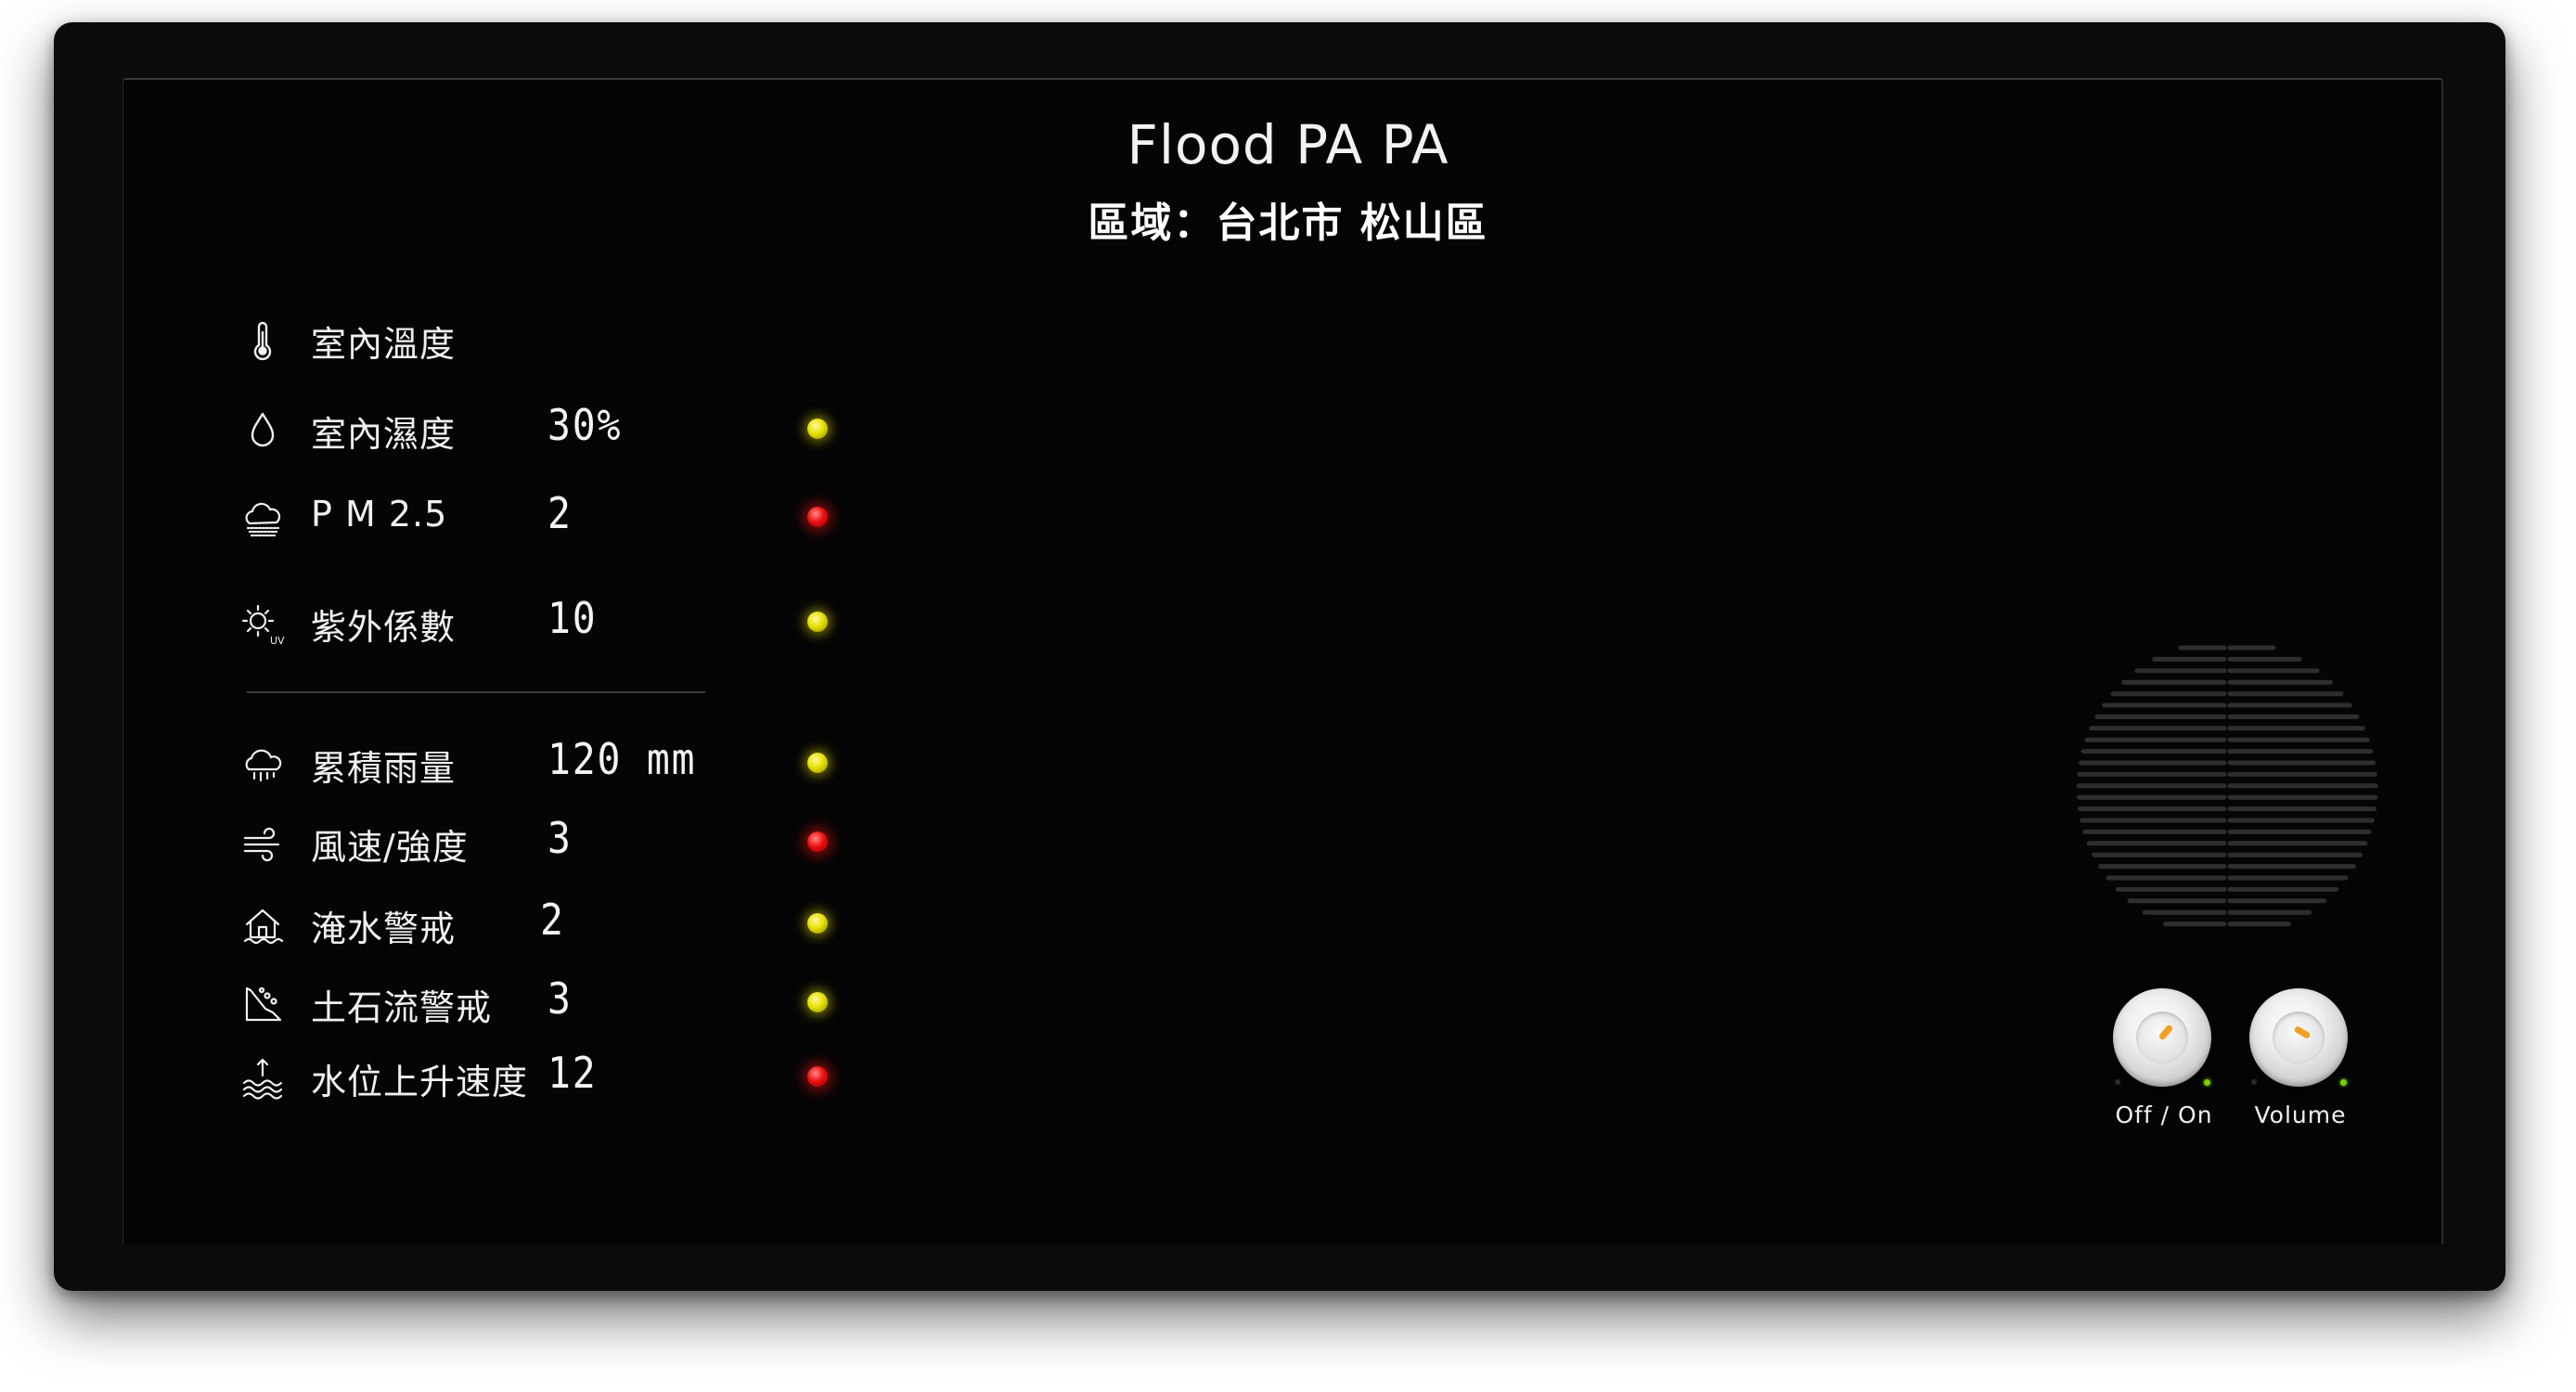 The image size is (2576, 1392). Describe the element at coordinates (2162, 1038) in the screenshot. I see `power-knob` at that location.